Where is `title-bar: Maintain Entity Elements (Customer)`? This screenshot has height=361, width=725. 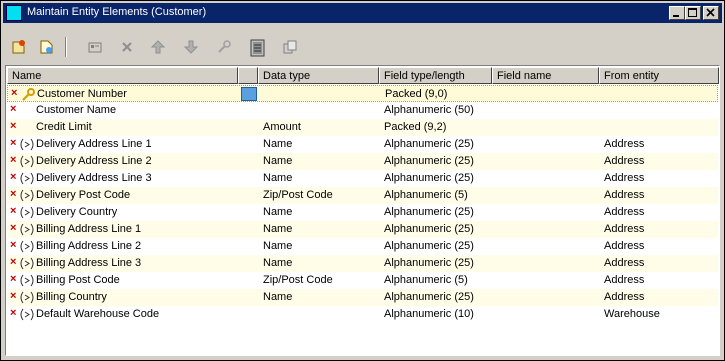 title-bar: Maintain Entity Elements (Customer) is located at coordinates (362, 13).